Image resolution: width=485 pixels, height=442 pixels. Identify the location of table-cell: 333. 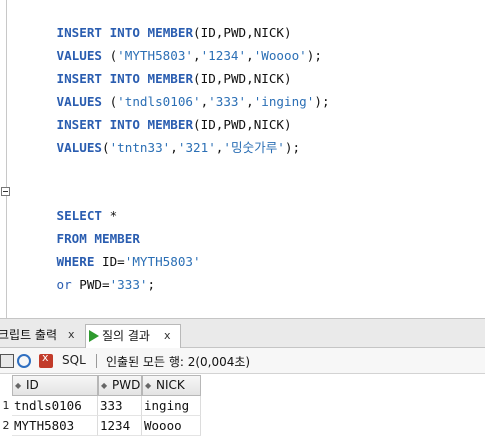
(120, 406).